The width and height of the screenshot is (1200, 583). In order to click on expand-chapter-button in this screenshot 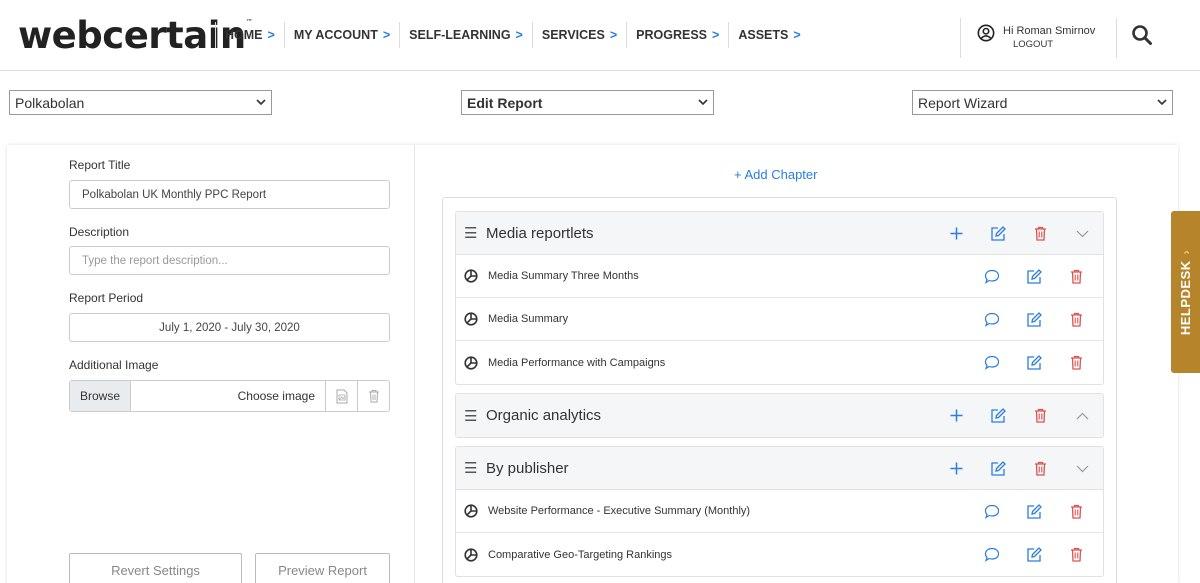, I will do `click(1082, 416)`.